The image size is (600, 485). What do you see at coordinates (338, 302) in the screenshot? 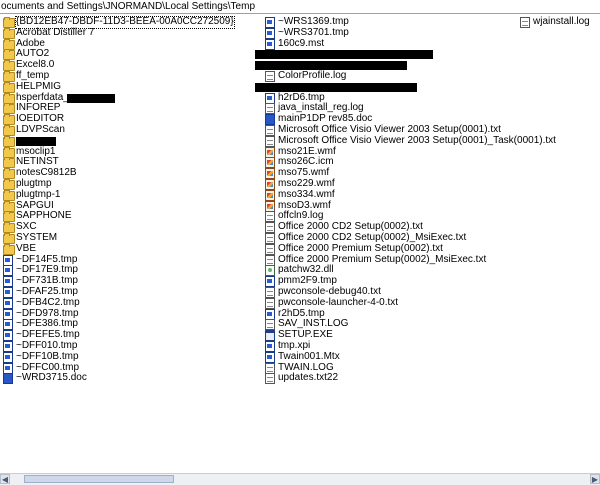
I see `item-label: pwconsole-launcher-4-0.txt` at bounding box center [338, 302].